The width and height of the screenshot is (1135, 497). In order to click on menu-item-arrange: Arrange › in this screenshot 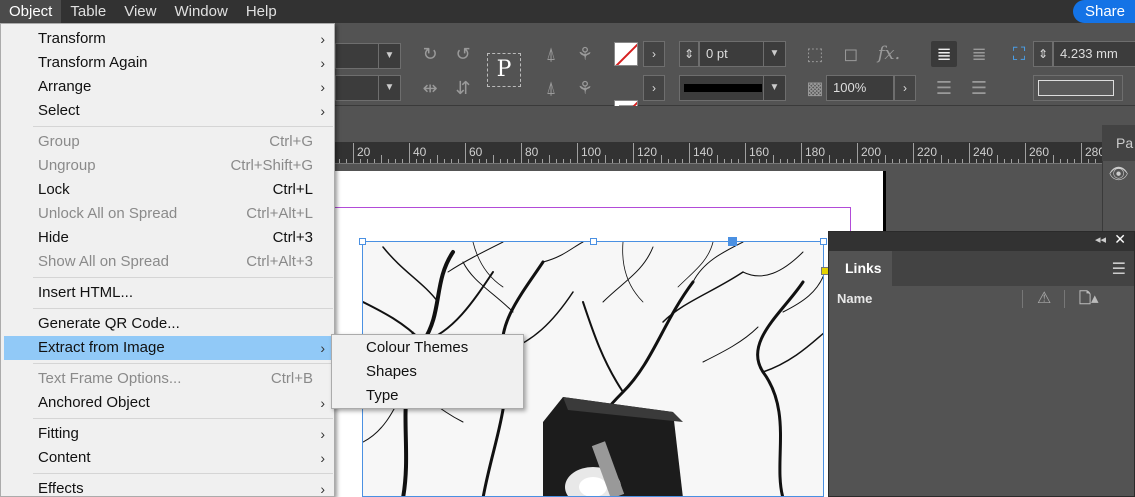, I will do `click(168, 87)`.